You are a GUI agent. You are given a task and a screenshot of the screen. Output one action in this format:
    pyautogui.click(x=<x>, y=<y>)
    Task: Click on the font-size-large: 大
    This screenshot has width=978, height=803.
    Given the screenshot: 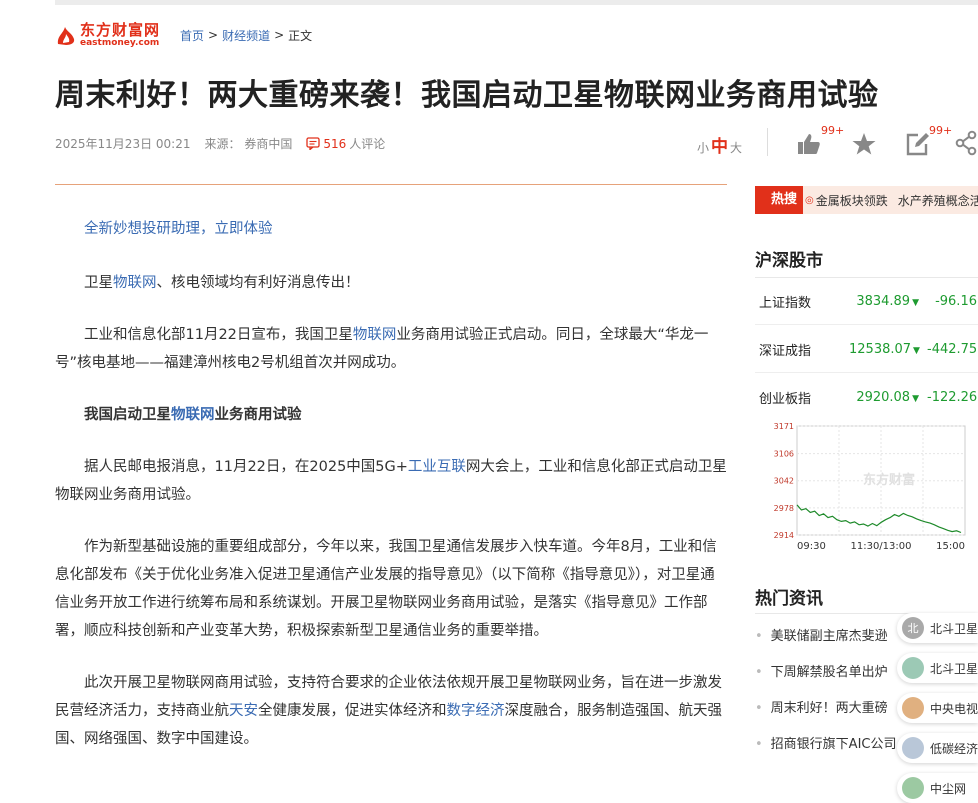 What is the action you would take?
    pyautogui.click(x=736, y=147)
    